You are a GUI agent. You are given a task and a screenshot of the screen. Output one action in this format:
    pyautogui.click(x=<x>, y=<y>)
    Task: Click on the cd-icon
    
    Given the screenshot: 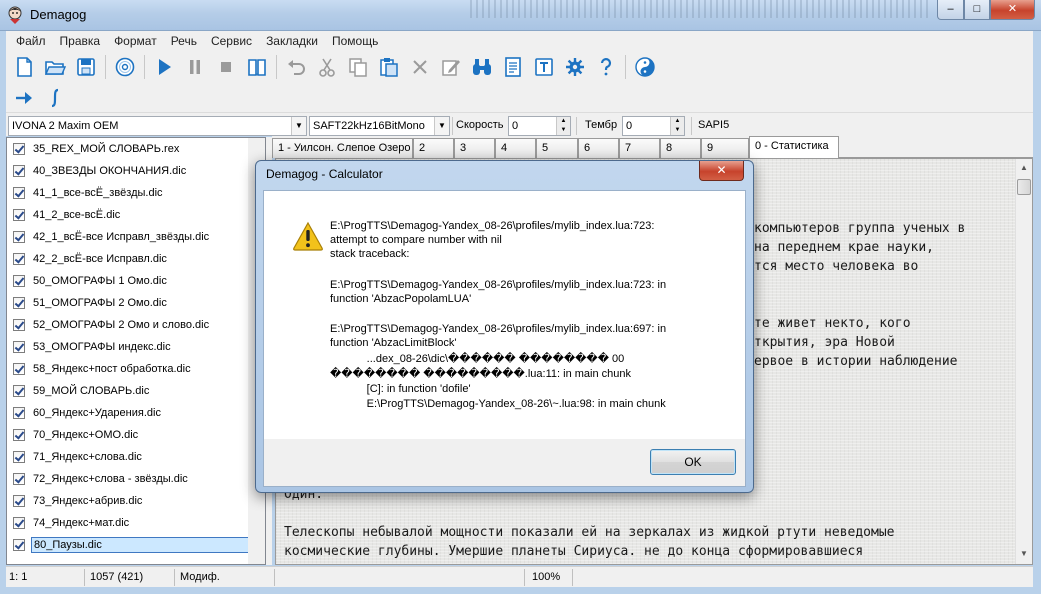 What is the action you would take?
    pyautogui.click(x=125, y=67)
    